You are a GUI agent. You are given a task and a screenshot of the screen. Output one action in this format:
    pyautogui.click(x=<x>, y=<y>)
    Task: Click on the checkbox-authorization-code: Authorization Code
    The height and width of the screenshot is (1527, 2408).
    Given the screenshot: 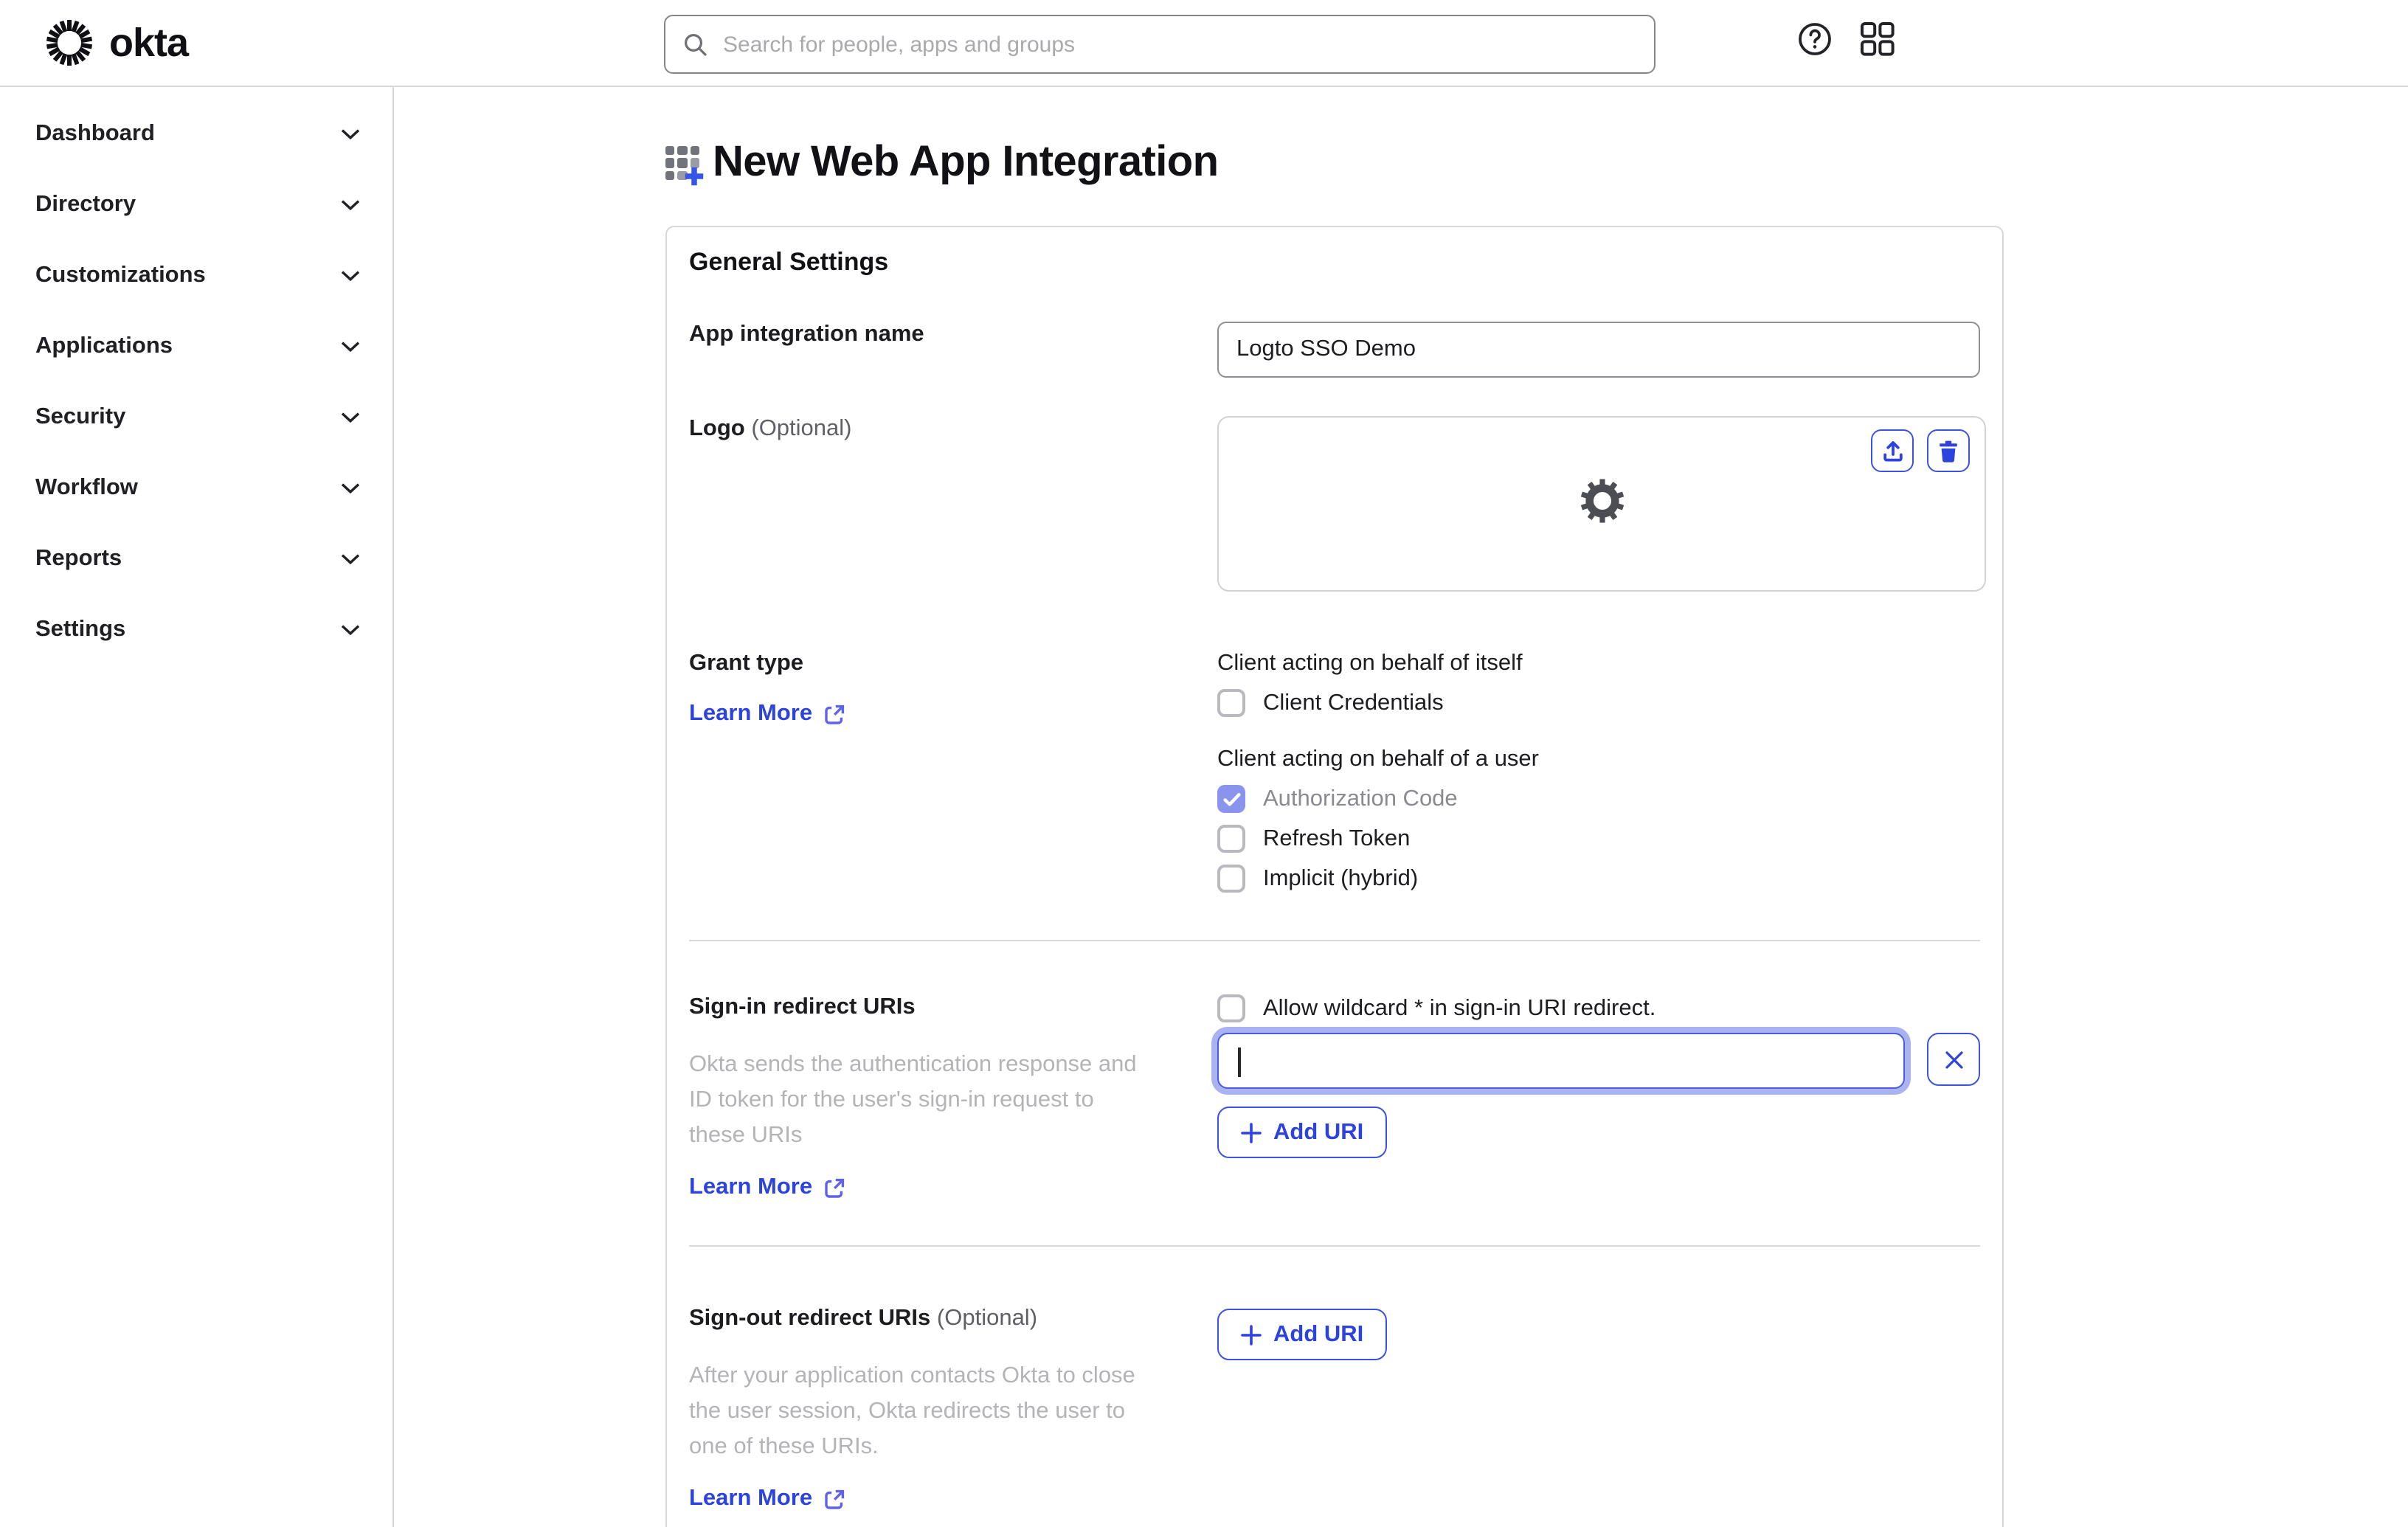 What is the action you would take?
    pyautogui.click(x=1598, y=799)
    